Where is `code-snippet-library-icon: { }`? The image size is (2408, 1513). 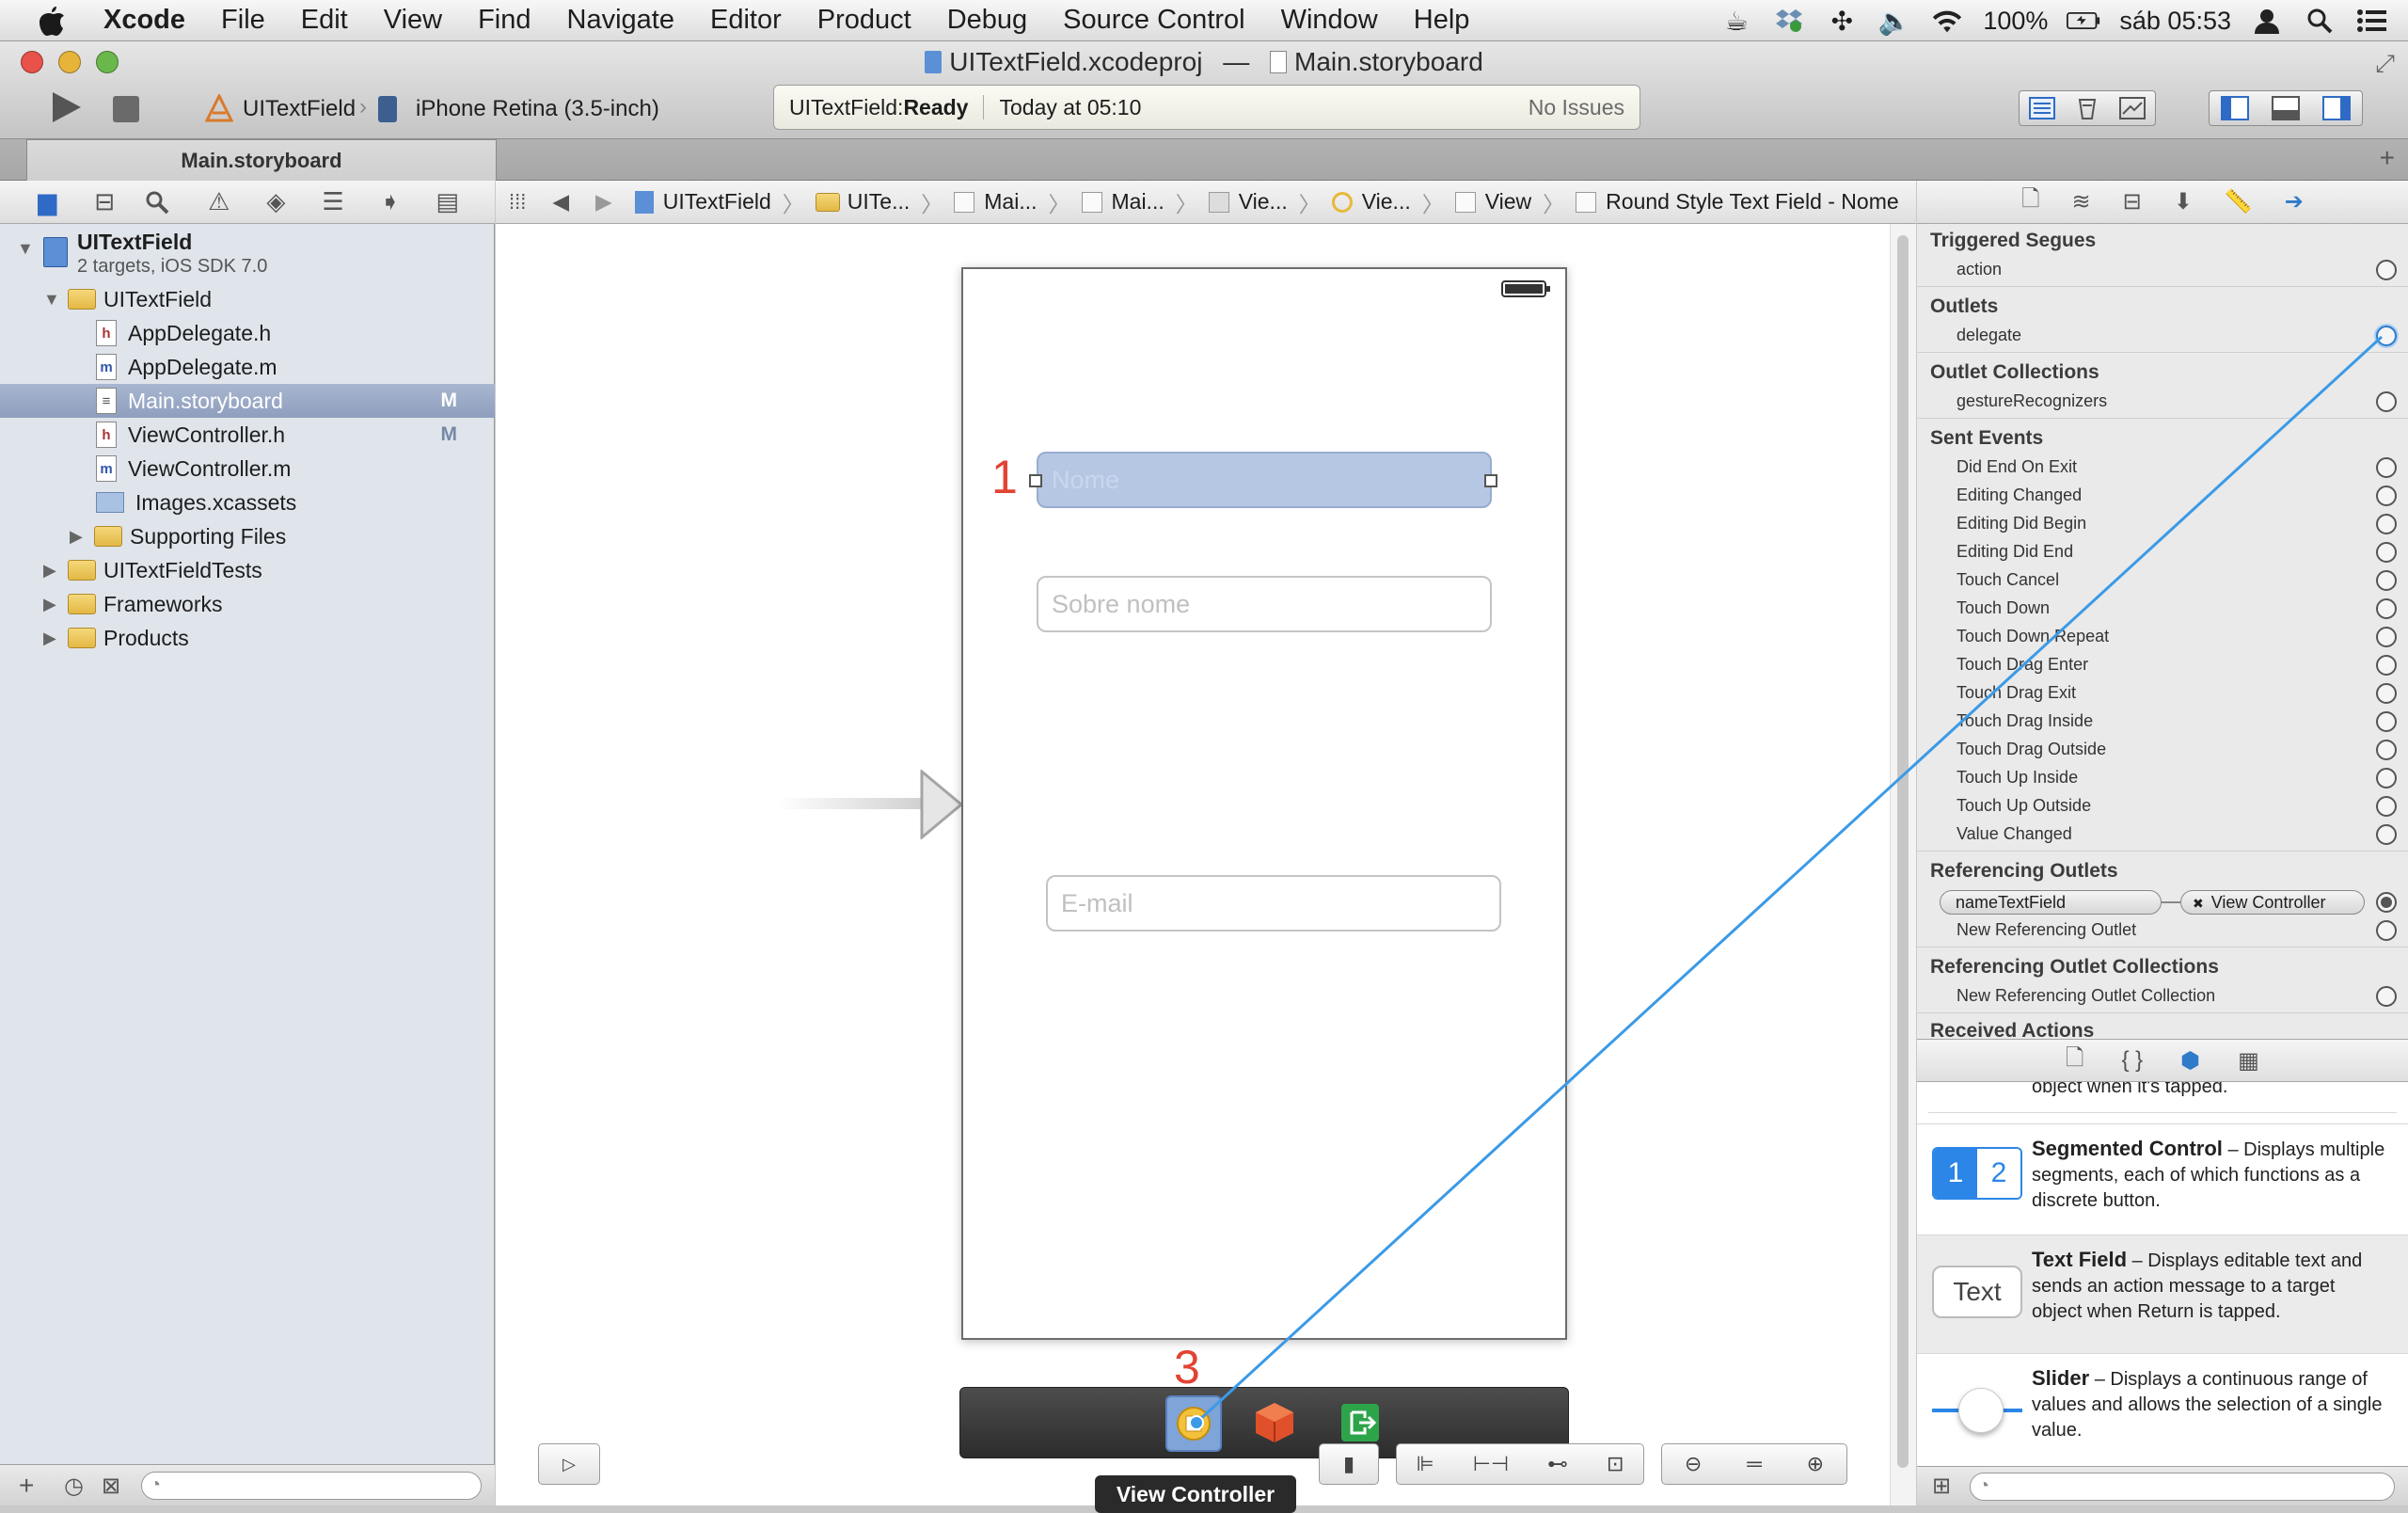
code-snippet-library-icon: { } is located at coordinates (2132, 1060).